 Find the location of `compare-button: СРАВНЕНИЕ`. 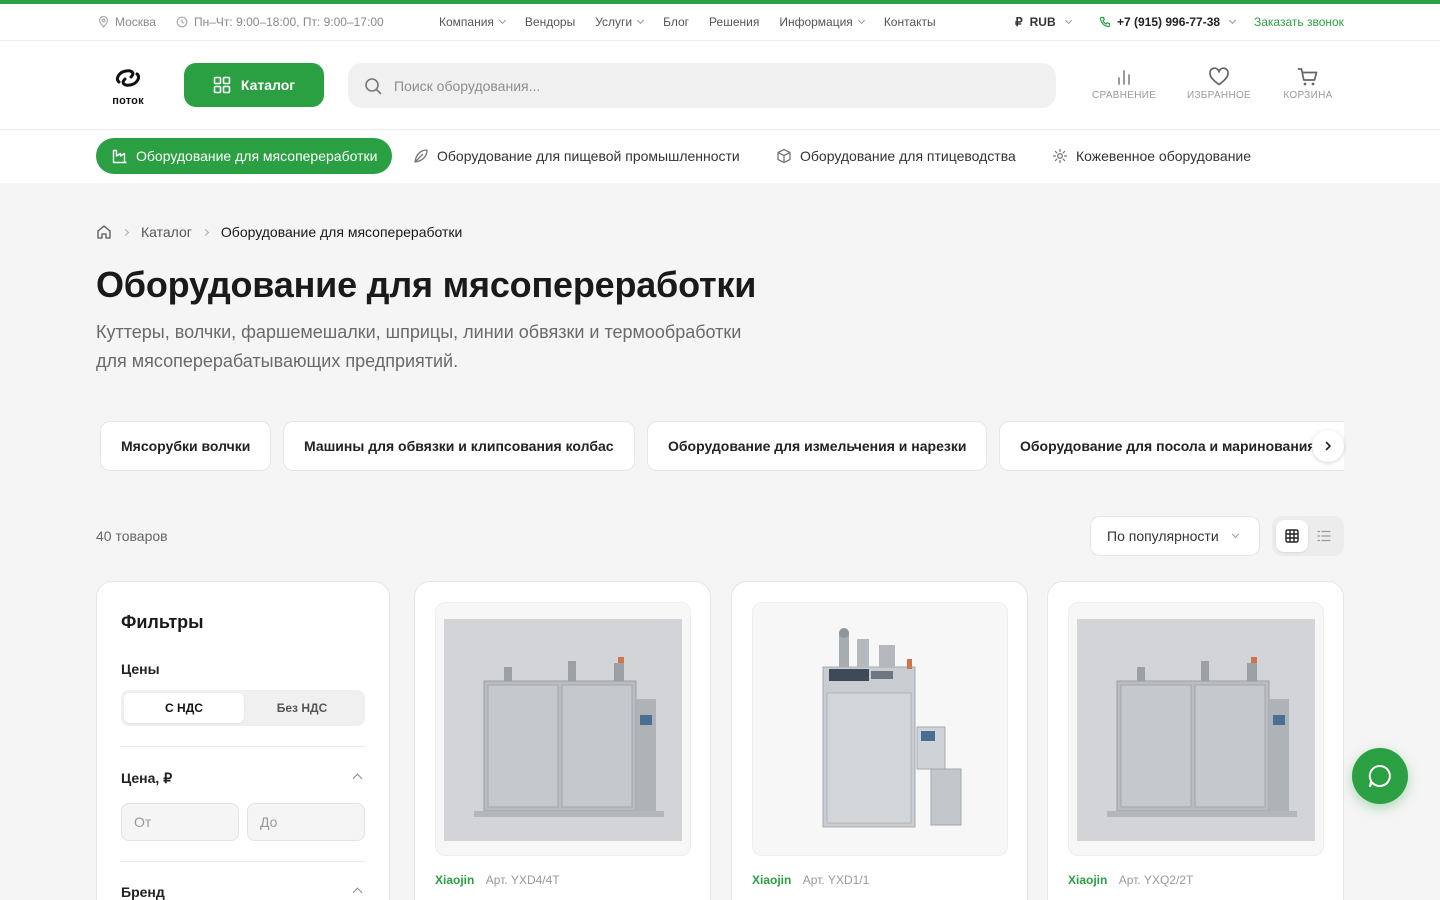

compare-button: СРАВНЕНИЕ is located at coordinates (1124, 84).